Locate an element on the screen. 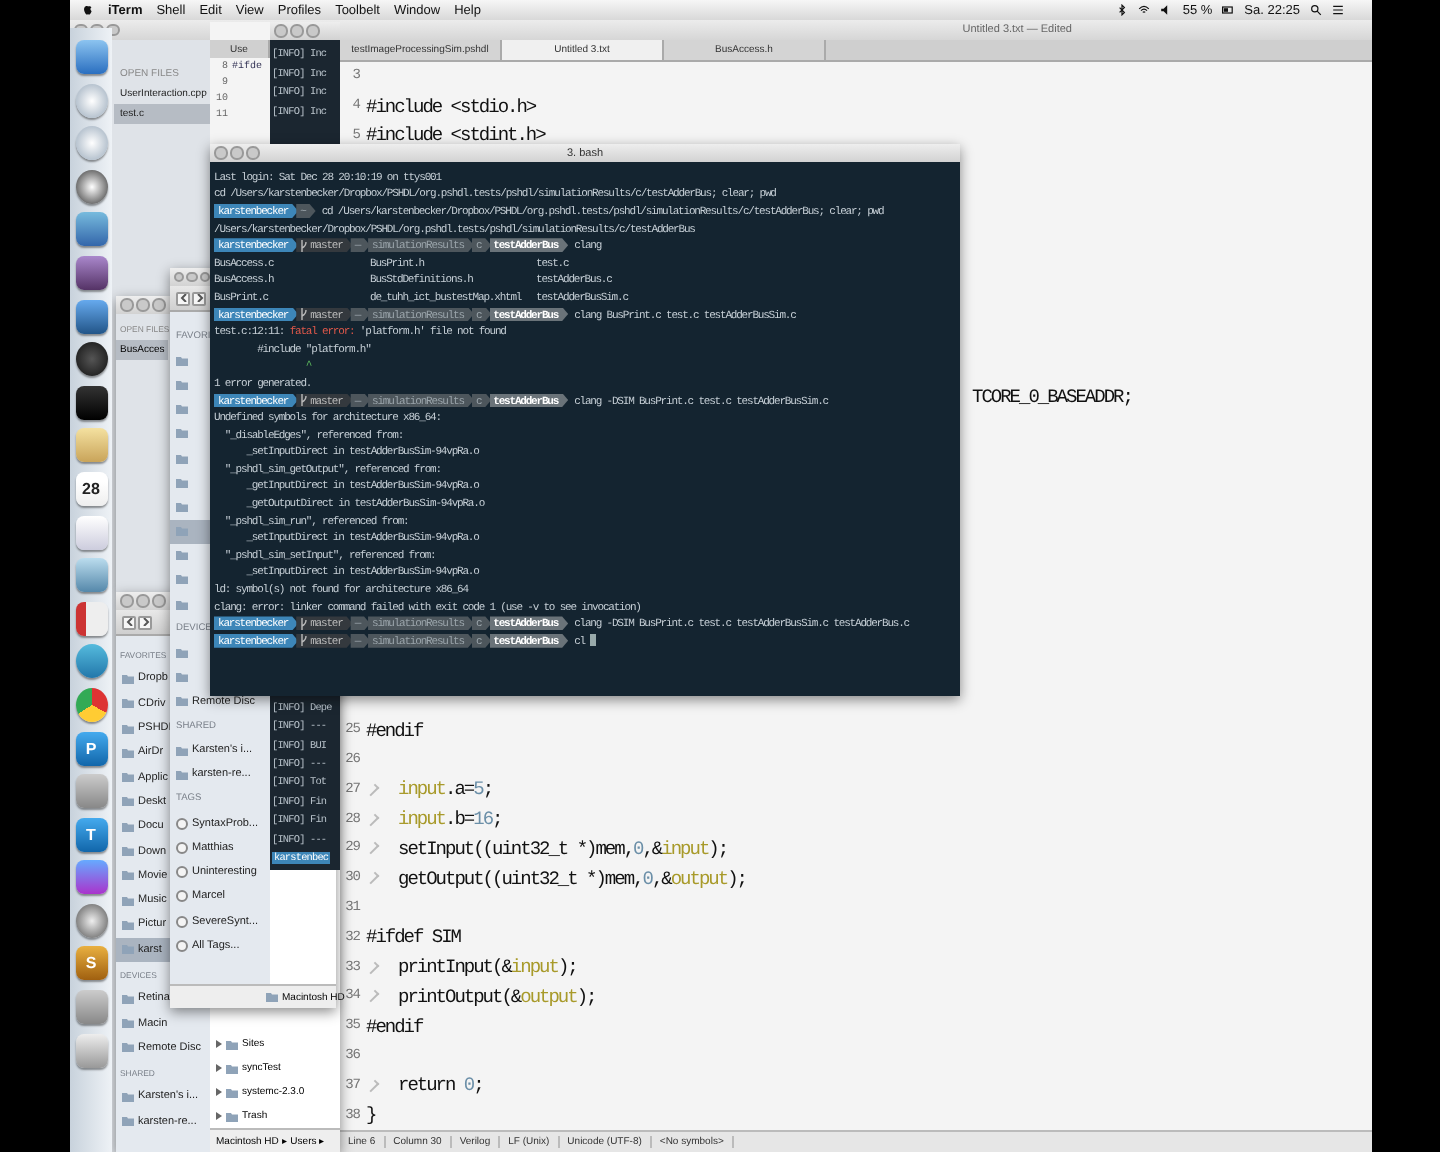 This screenshot has width=1440, height=1152. code-line: #include <stdint.h> is located at coordinates (455, 135).